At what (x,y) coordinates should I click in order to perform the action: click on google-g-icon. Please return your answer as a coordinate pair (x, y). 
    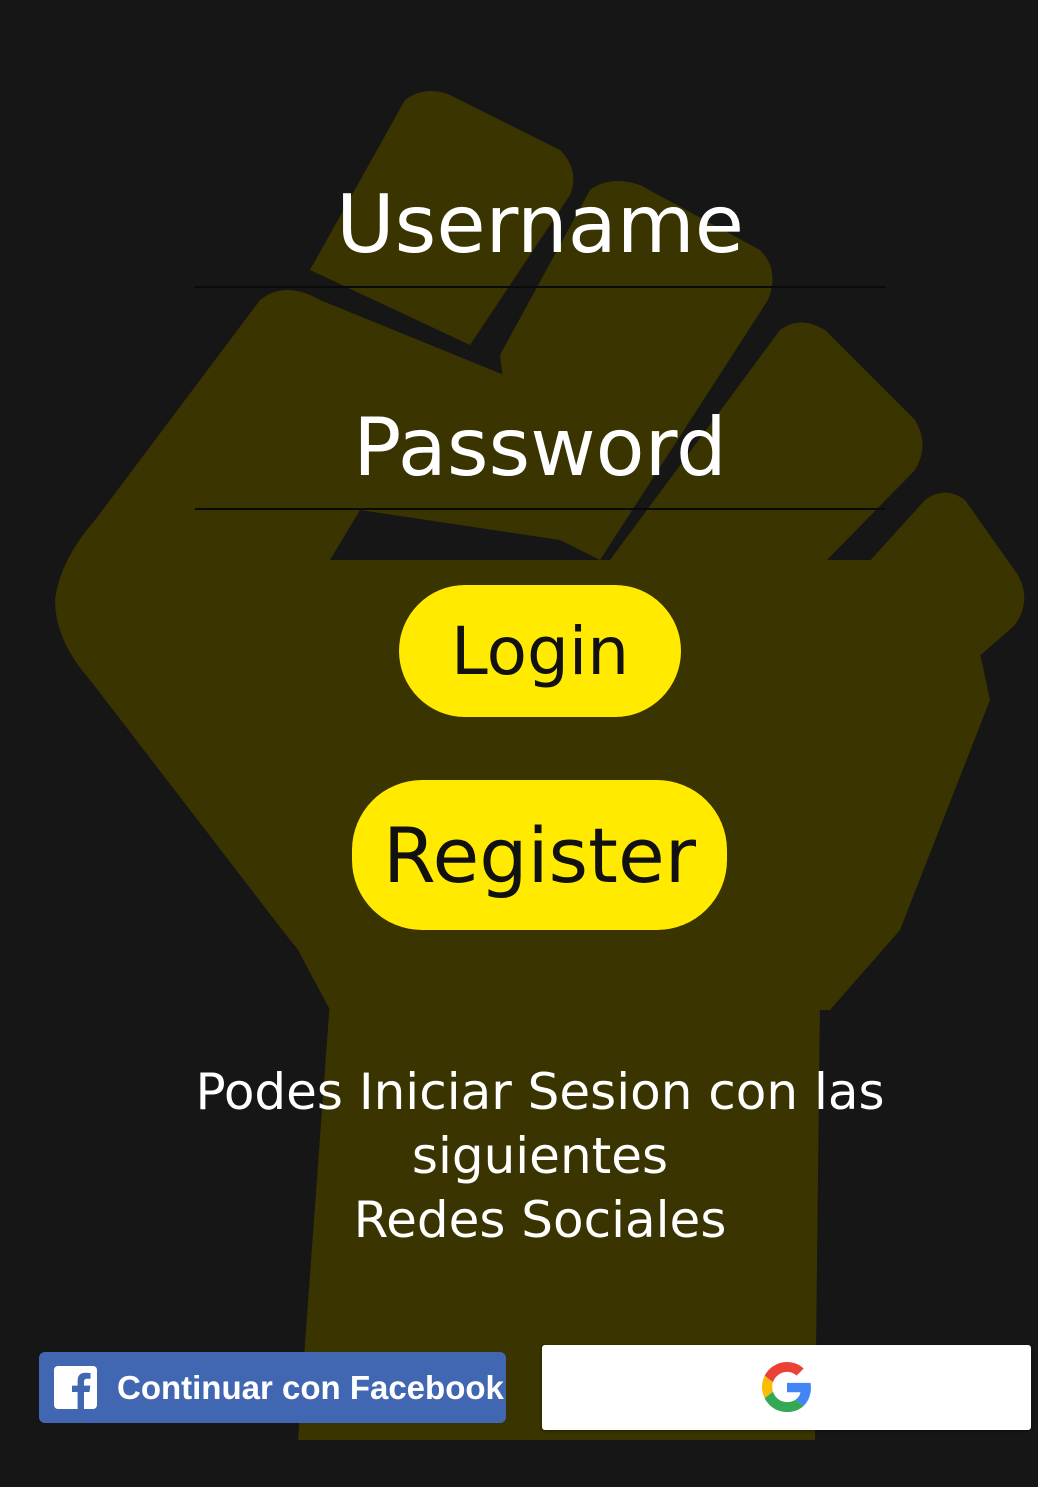
    Looking at the image, I should click on (786, 1387).